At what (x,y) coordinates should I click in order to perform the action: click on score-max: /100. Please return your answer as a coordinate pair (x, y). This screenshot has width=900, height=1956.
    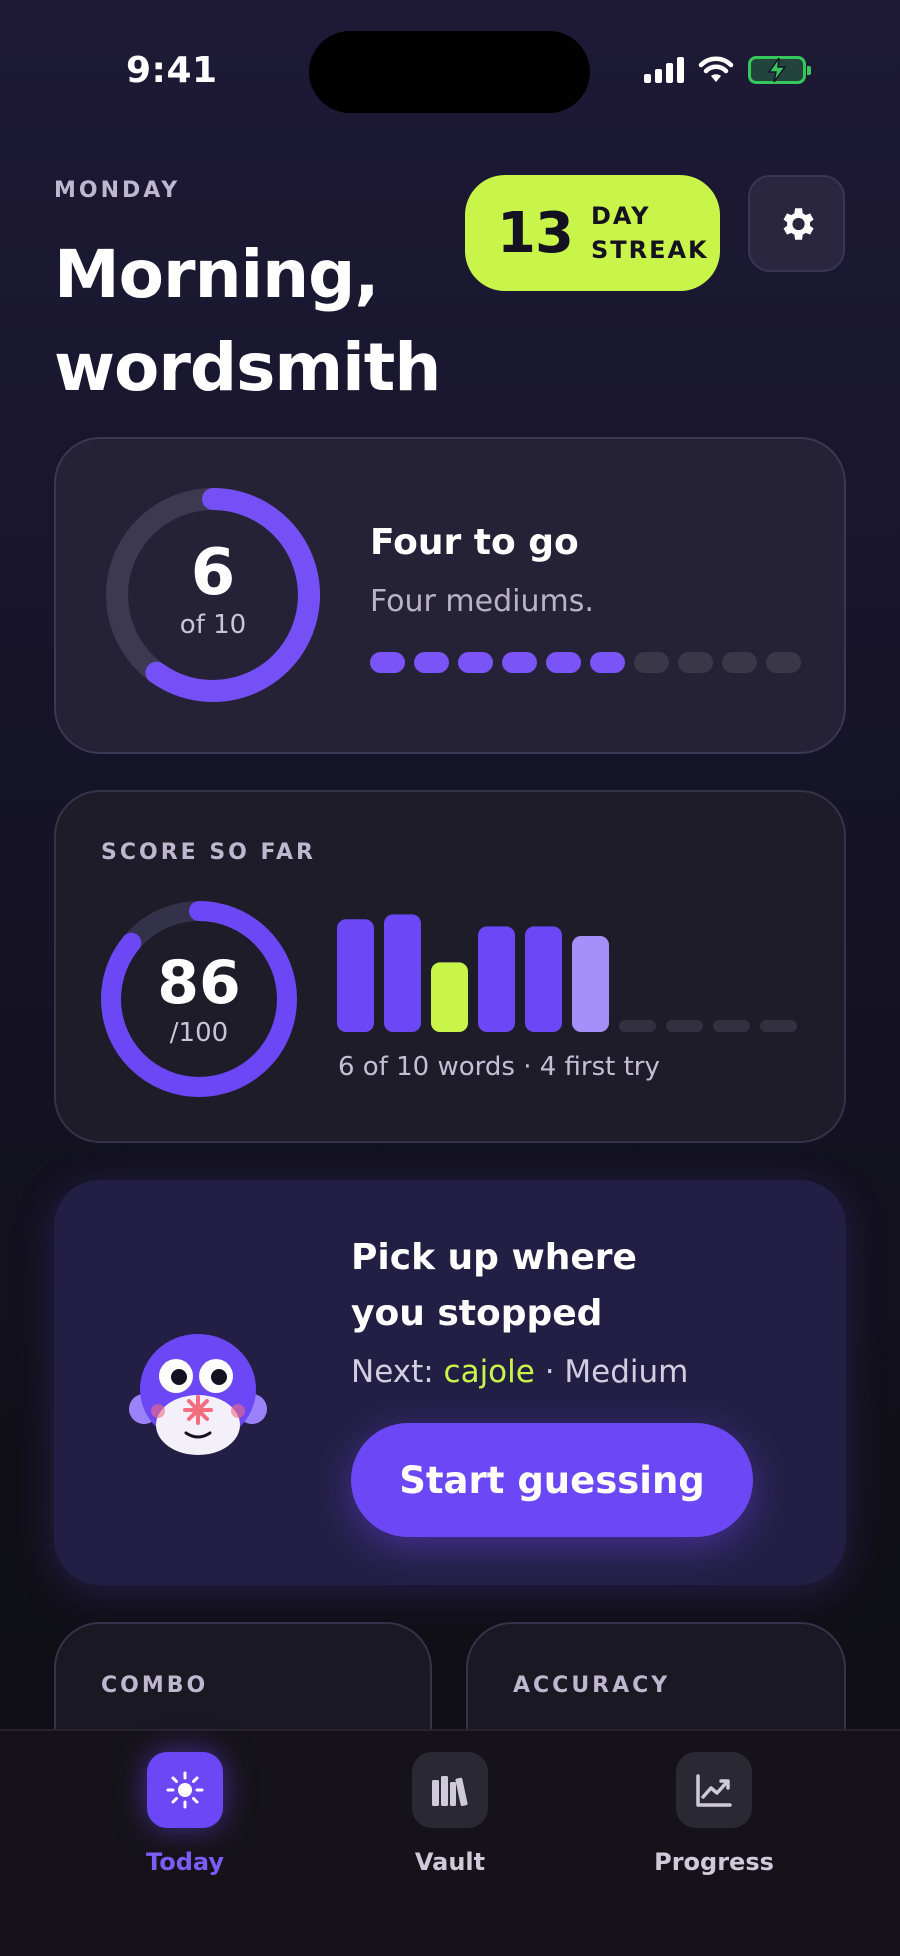
    Looking at the image, I should click on (199, 1033).